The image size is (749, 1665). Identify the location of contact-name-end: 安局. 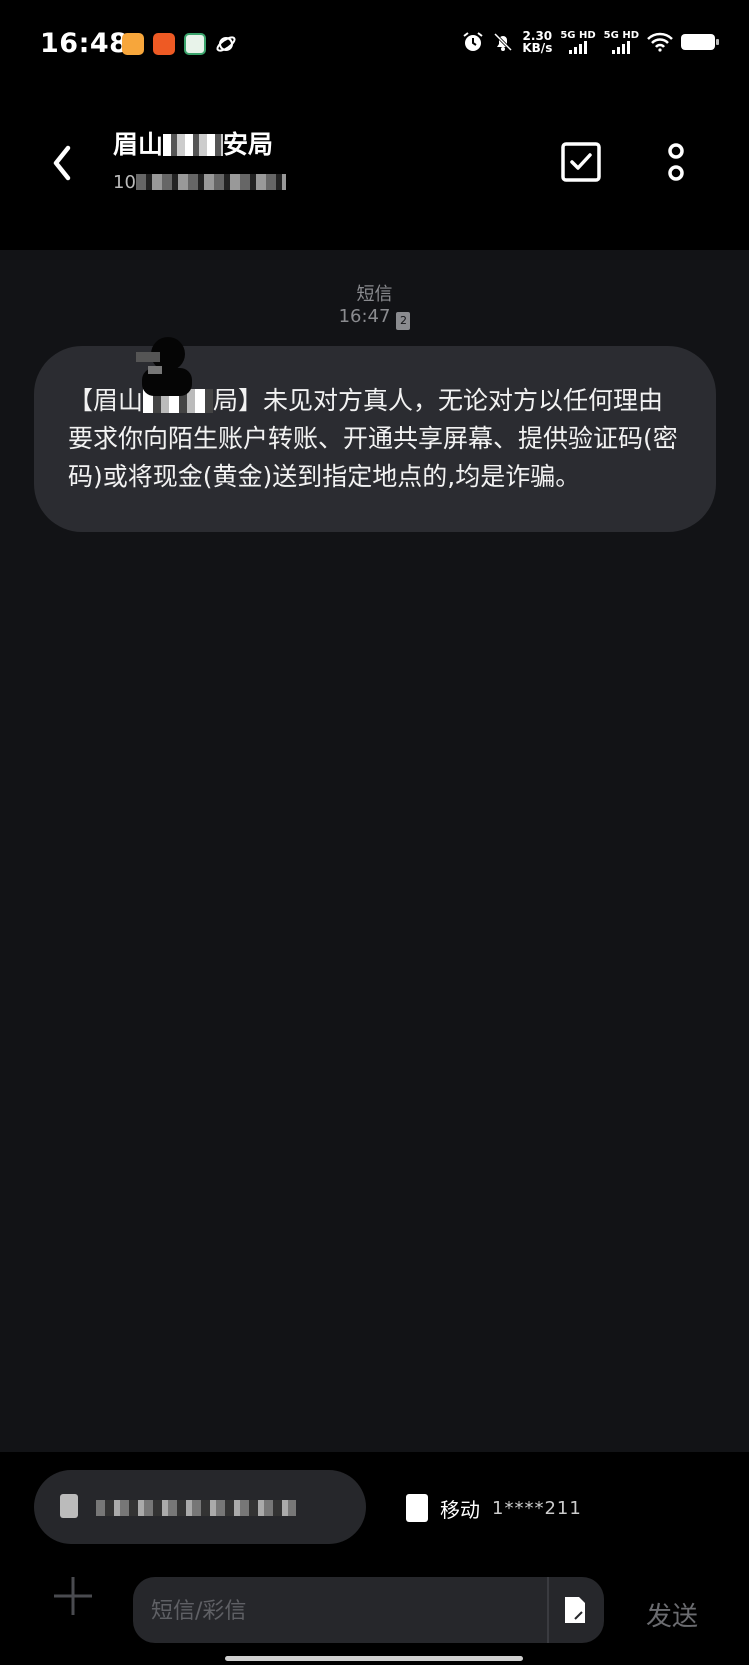
(248, 144).